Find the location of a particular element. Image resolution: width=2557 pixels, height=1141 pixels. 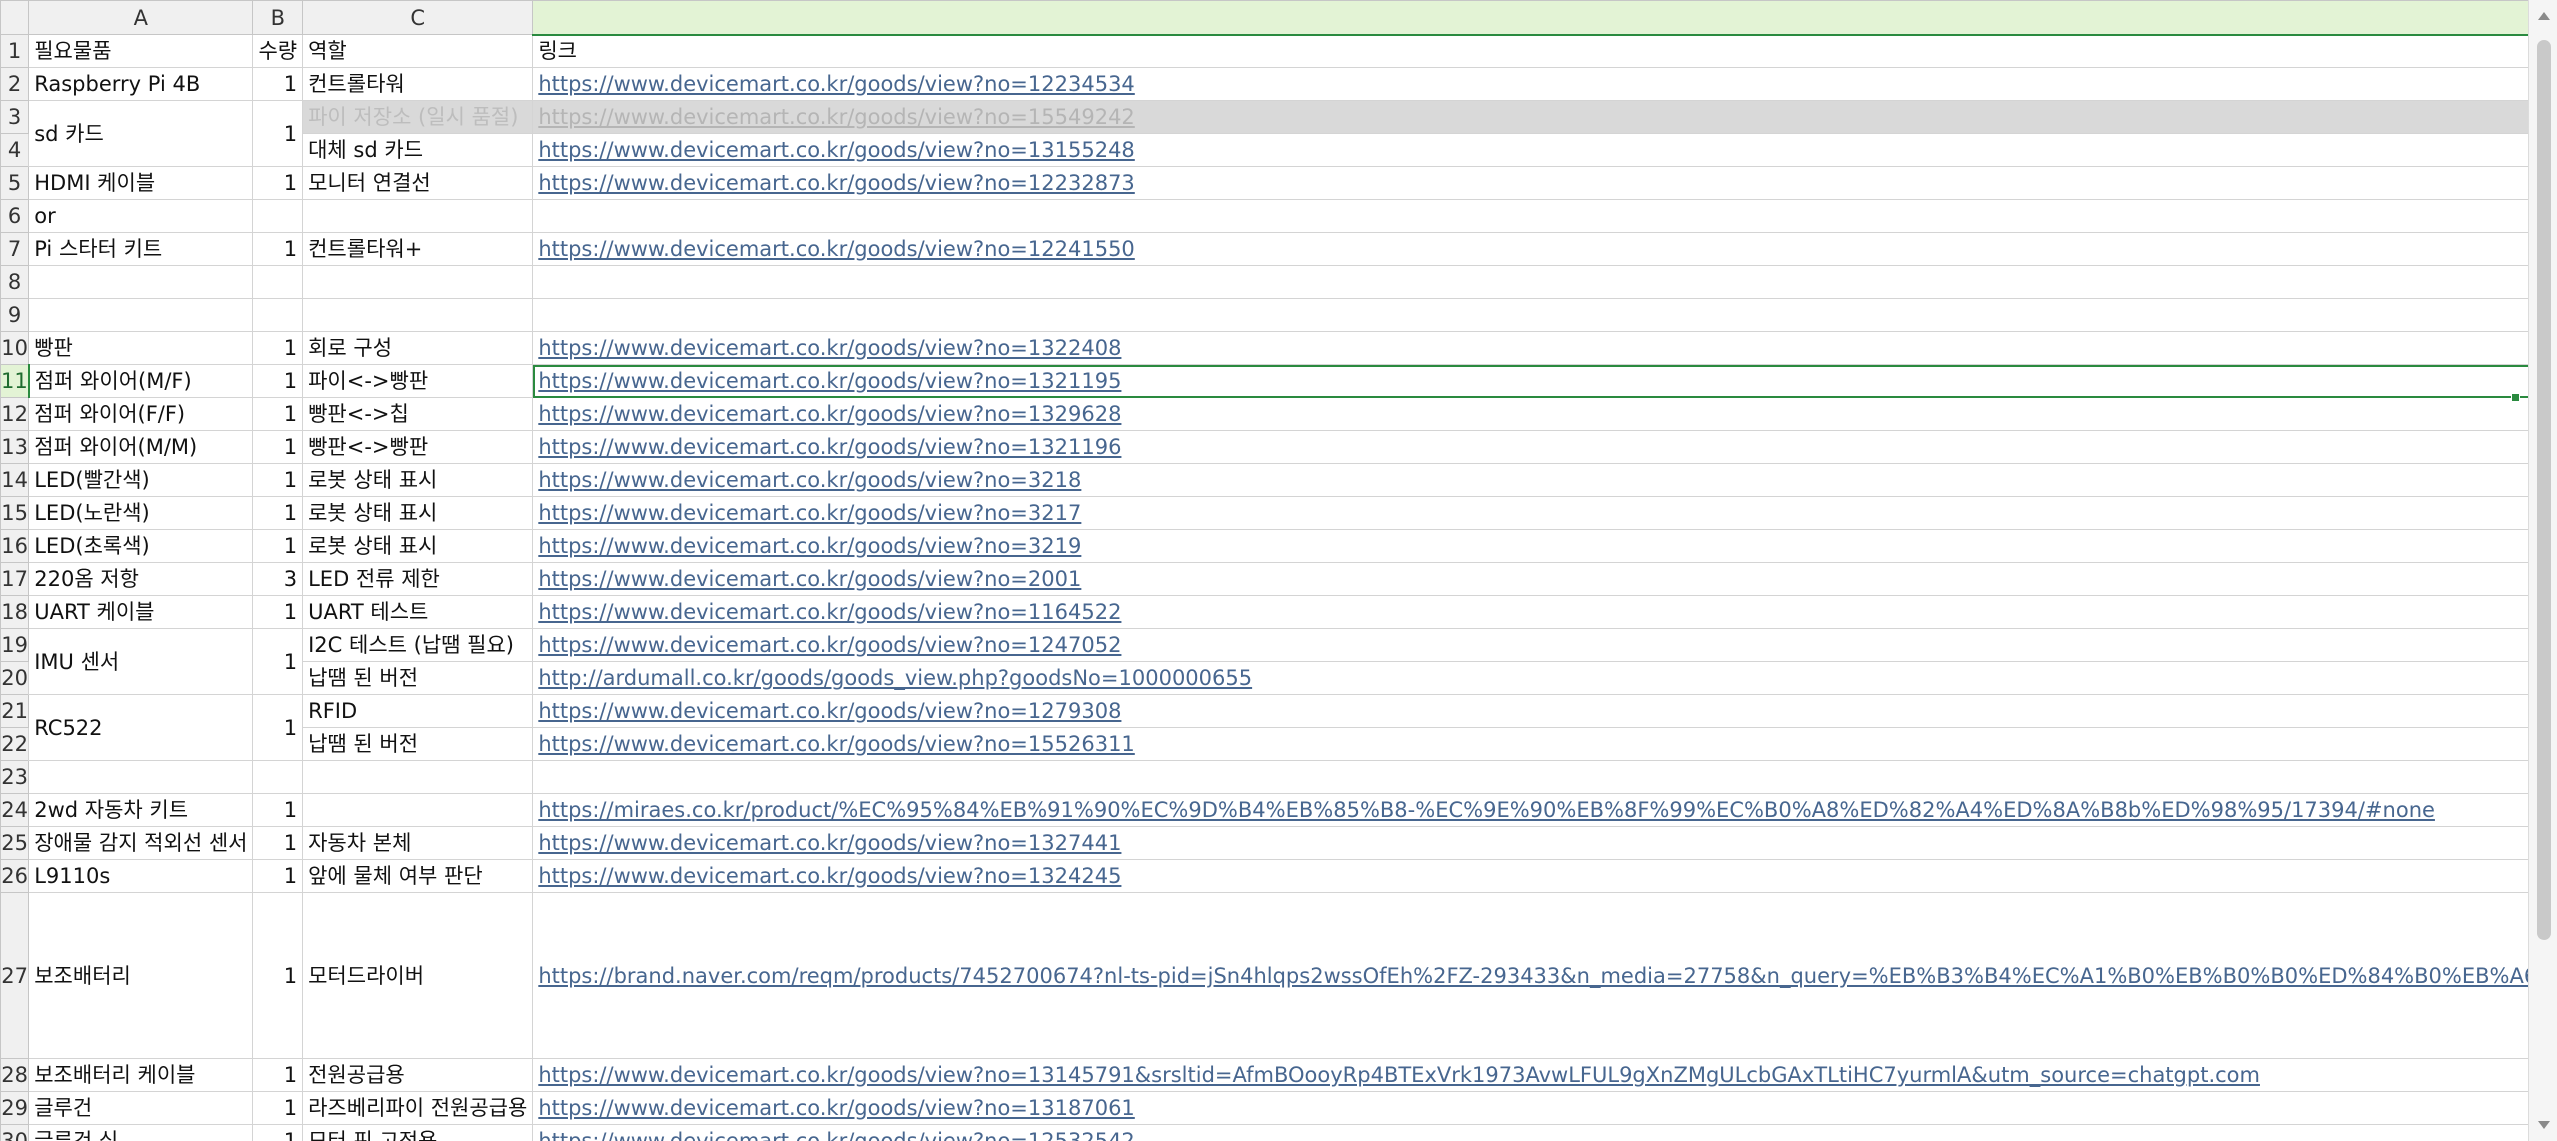

cell-a26: L9110s is located at coordinates (141, 876).